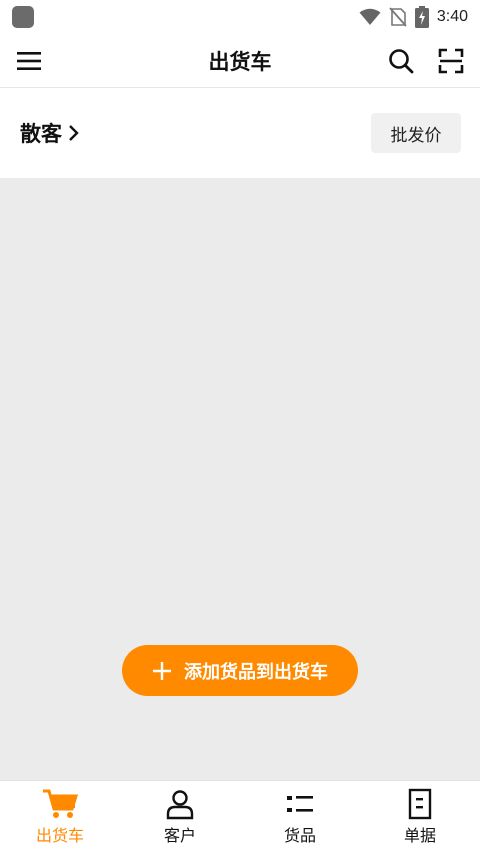 This screenshot has height=853, width=480. I want to click on nav-label-documents: 单据, so click(419, 835).